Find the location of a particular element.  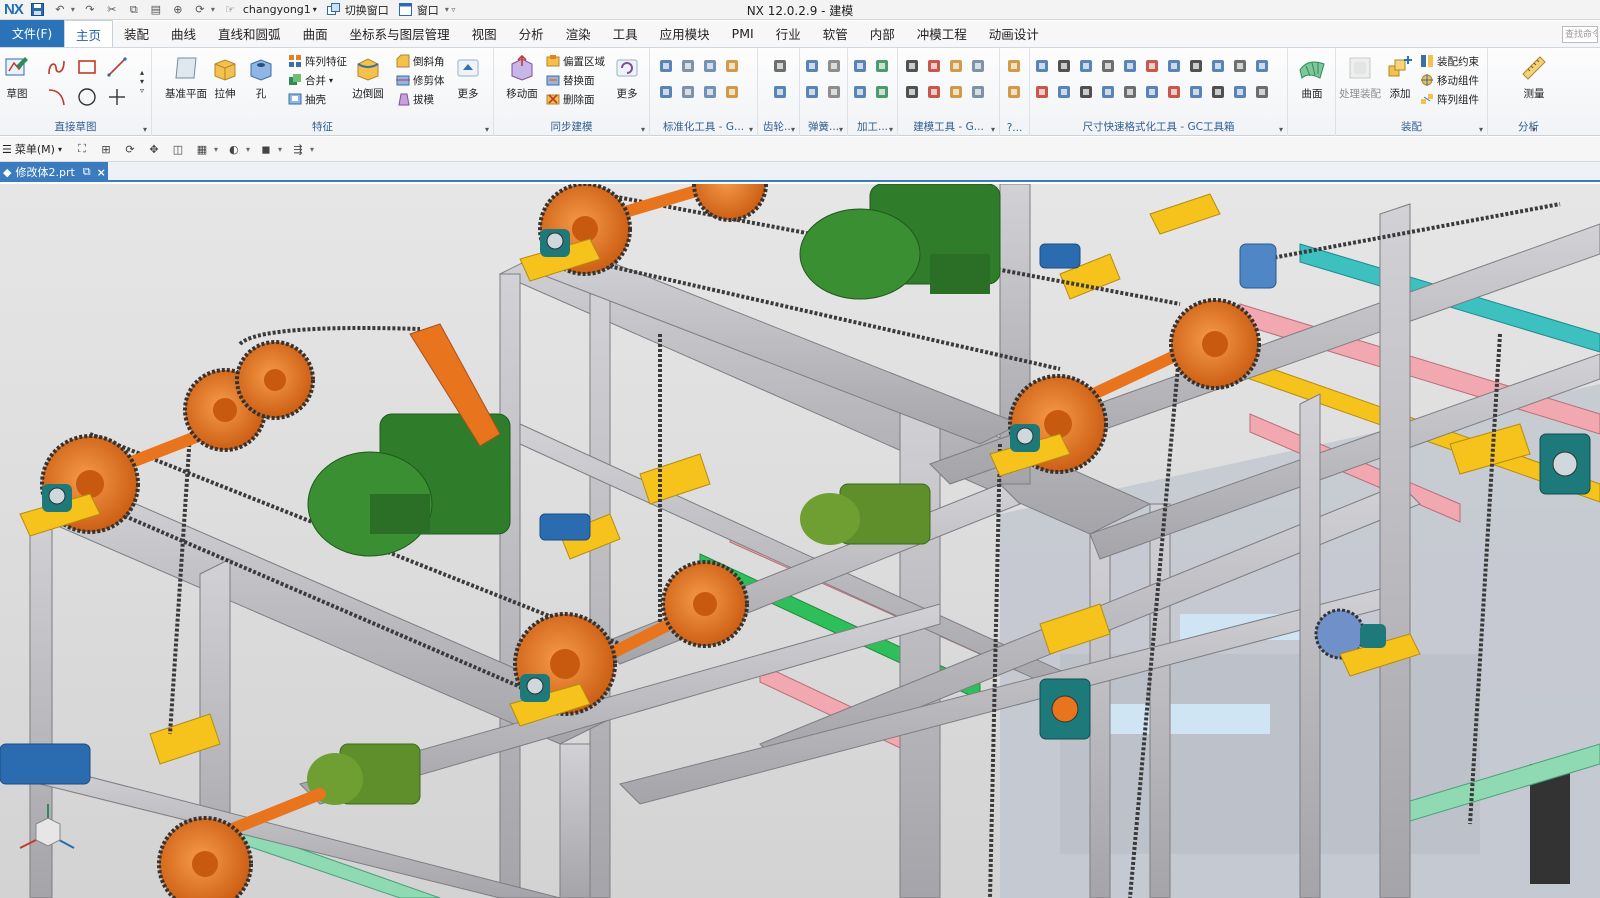

tab-assembly: 装配 is located at coordinates (136, 33).